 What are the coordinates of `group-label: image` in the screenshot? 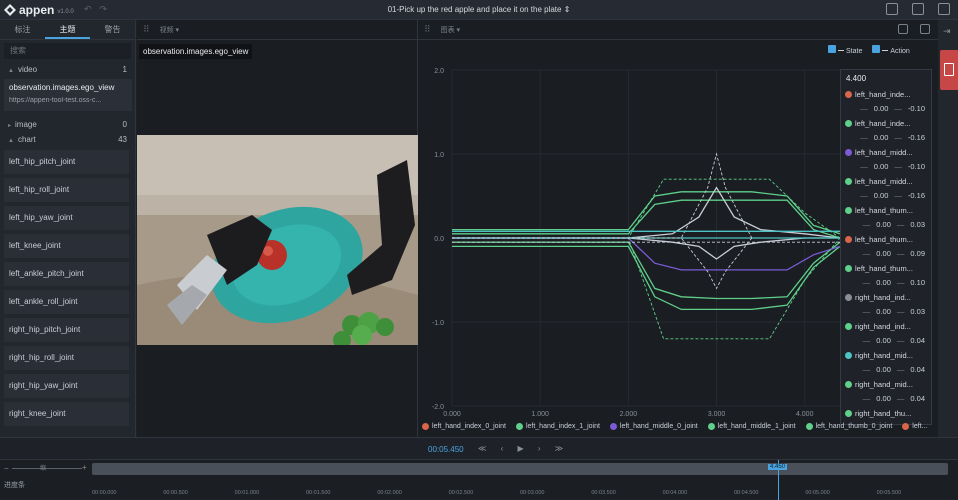 It's located at (26, 124).